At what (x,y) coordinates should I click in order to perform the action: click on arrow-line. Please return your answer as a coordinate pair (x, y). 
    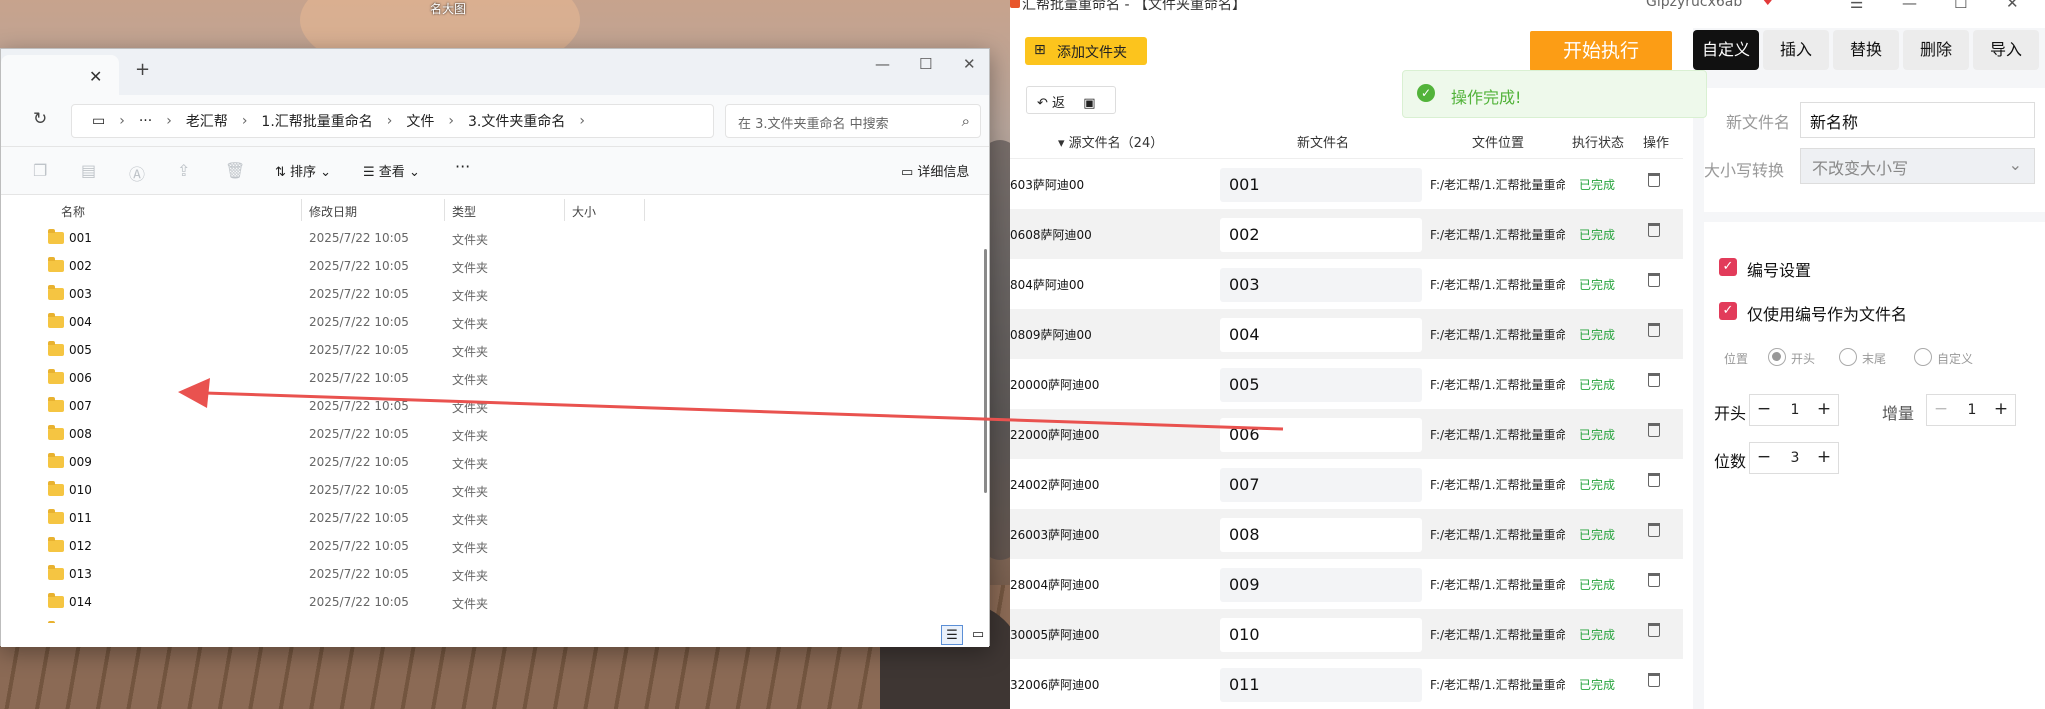
    Looking at the image, I should click on (744, 411).